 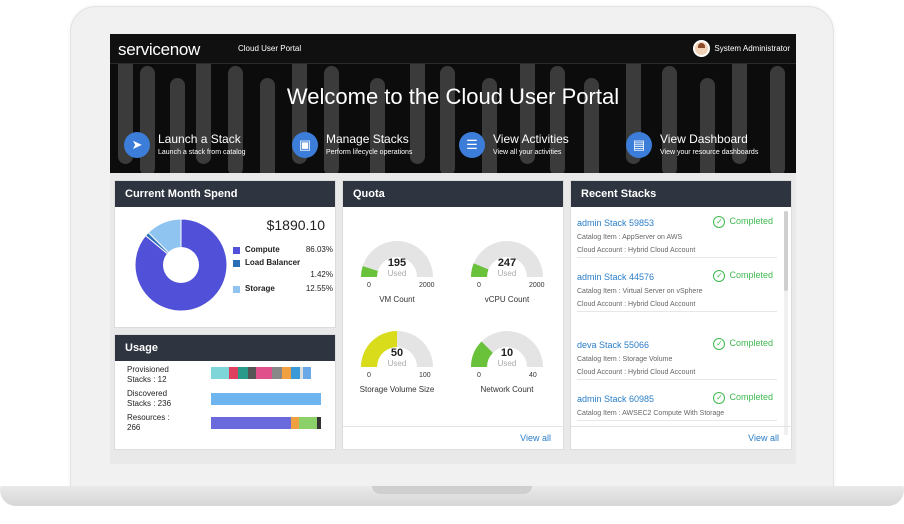 I want to click on usage-label: Provisioned Stacks : 12, so click(x=148, y=374).